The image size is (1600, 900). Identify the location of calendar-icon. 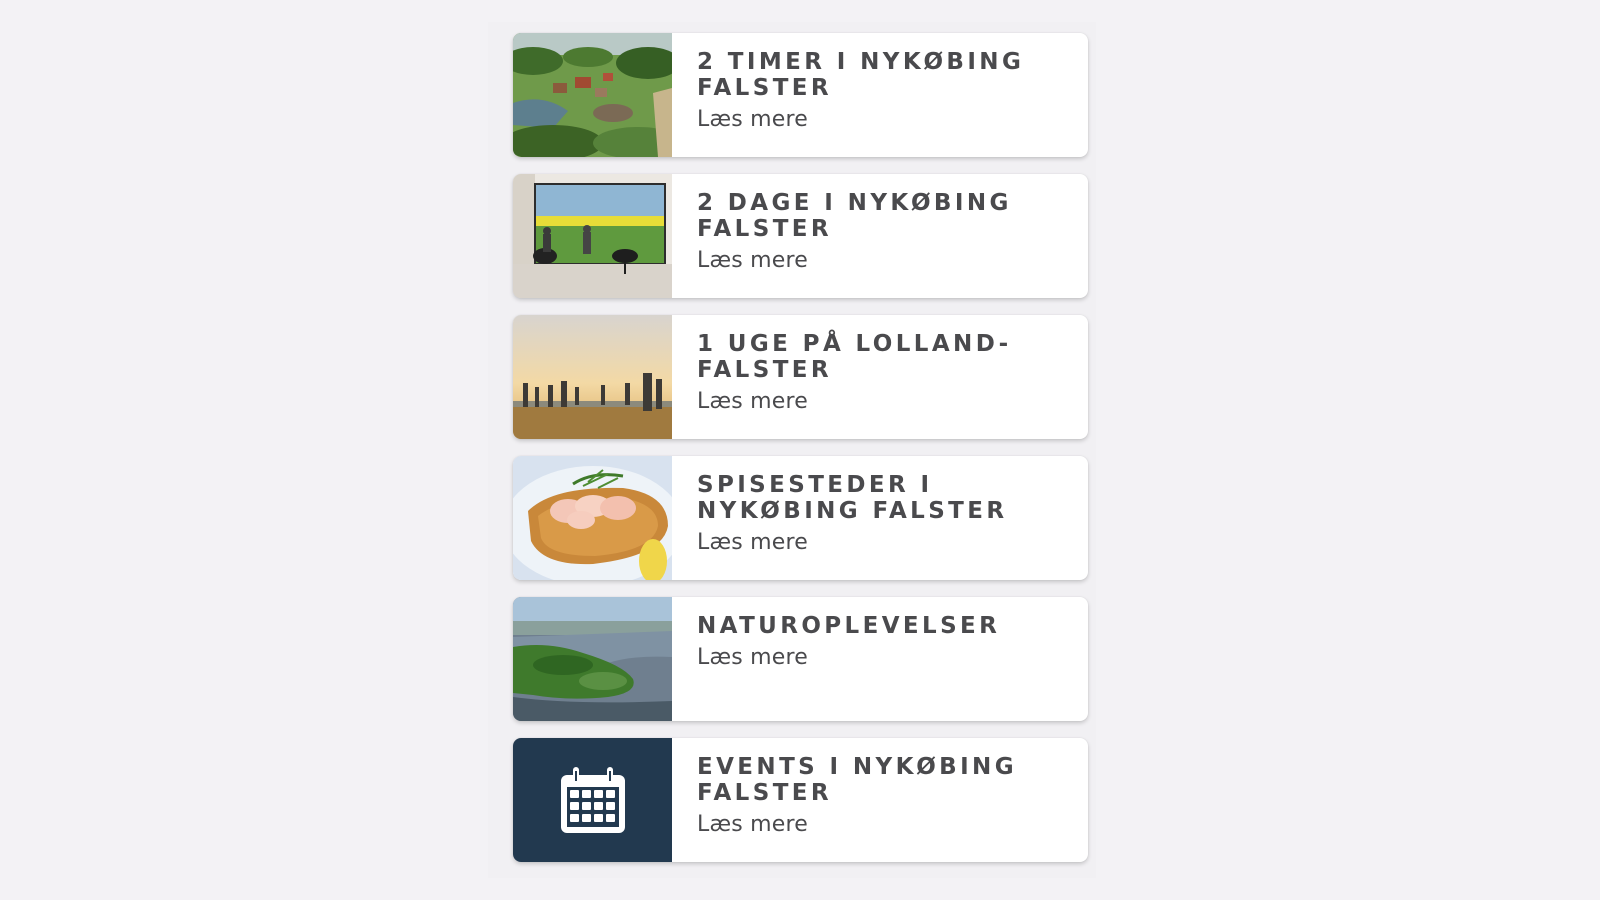
(592, 800).